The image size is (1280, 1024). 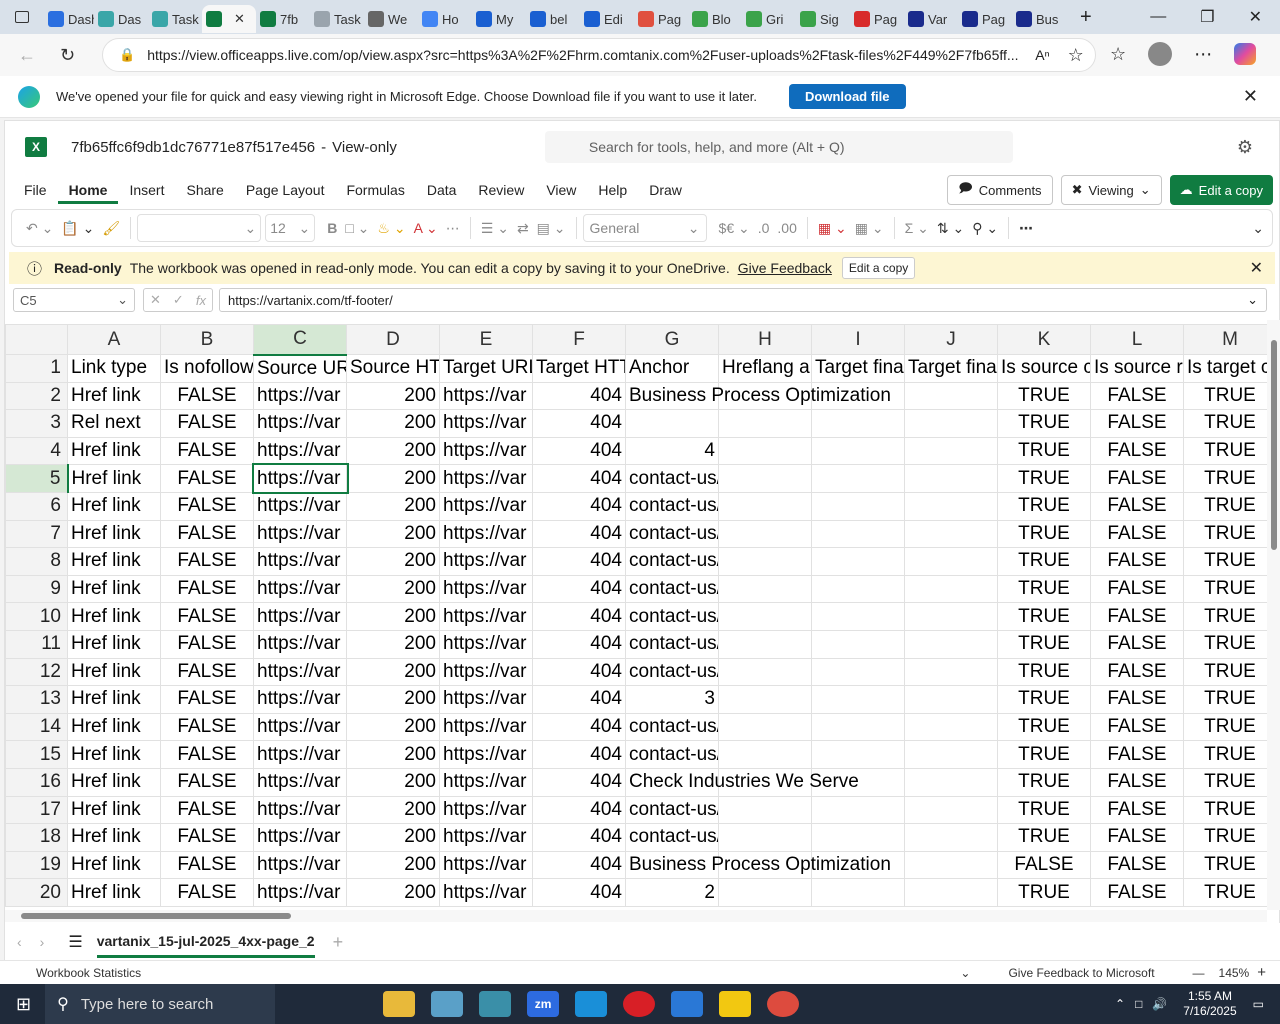 What do you see at coordinates (665, 190) in the screenshot?
I see `menu-draw: Draw` at bounding box center [665, 190].